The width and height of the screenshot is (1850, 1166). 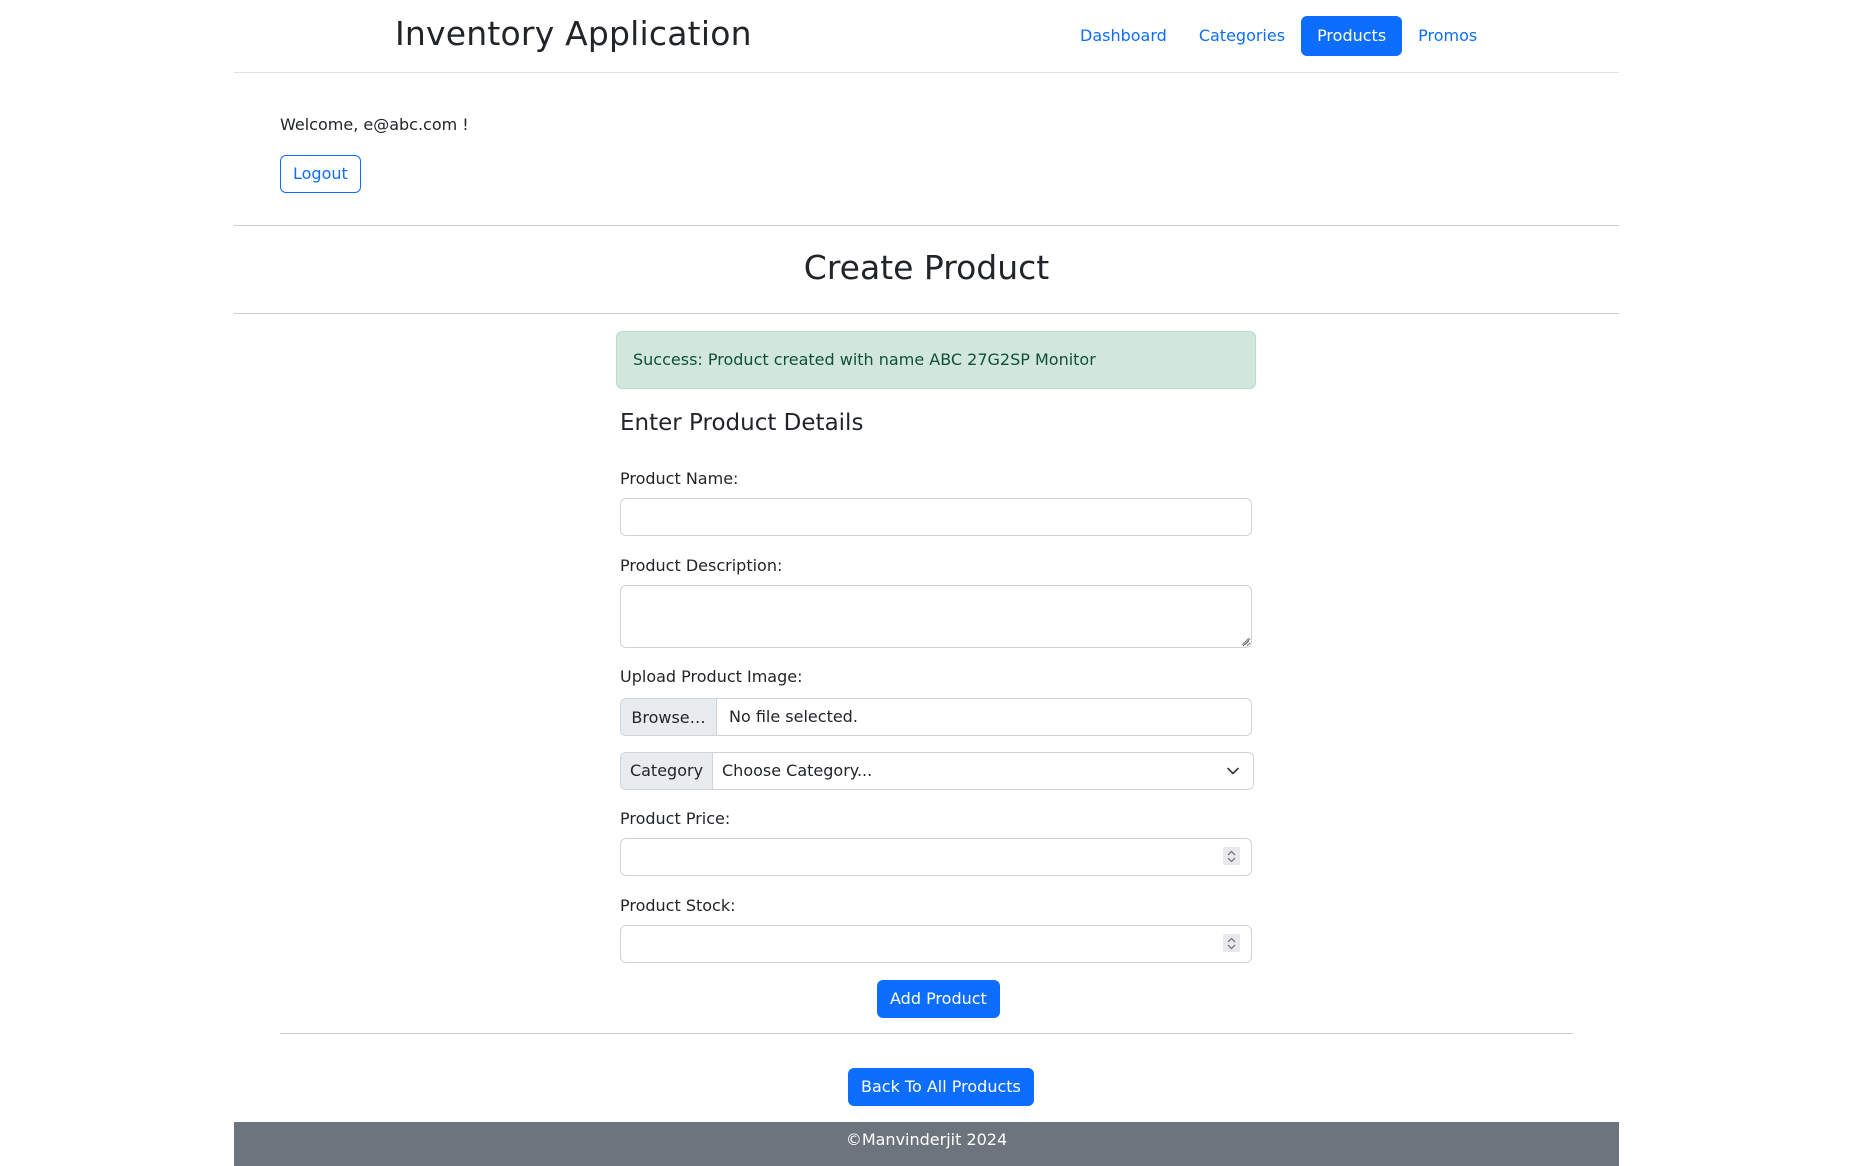 I want to click on footer-copyright: ©Manvinderjit 2024, so click(x=926, y=1139).